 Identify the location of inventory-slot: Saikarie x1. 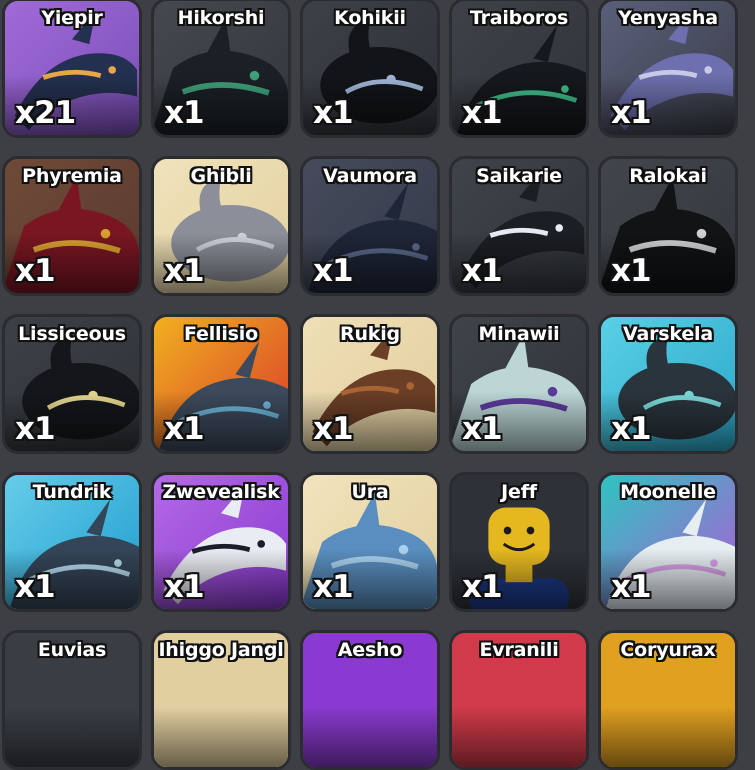
(519, 226).